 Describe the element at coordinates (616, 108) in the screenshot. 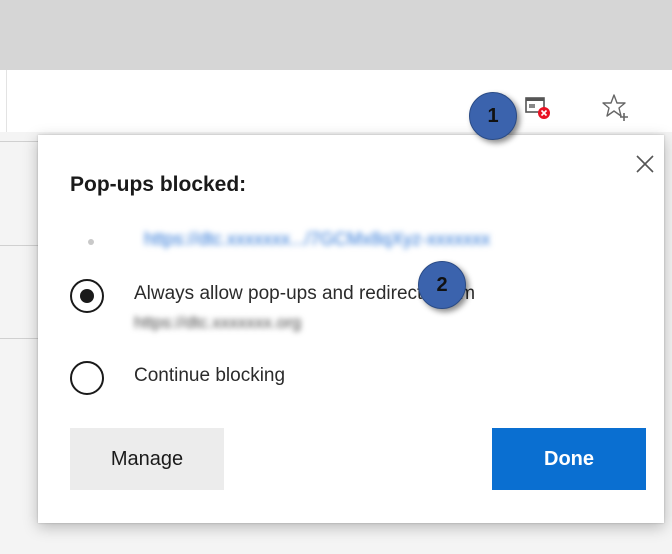

I see `add-favorite-star-icon` at that location.